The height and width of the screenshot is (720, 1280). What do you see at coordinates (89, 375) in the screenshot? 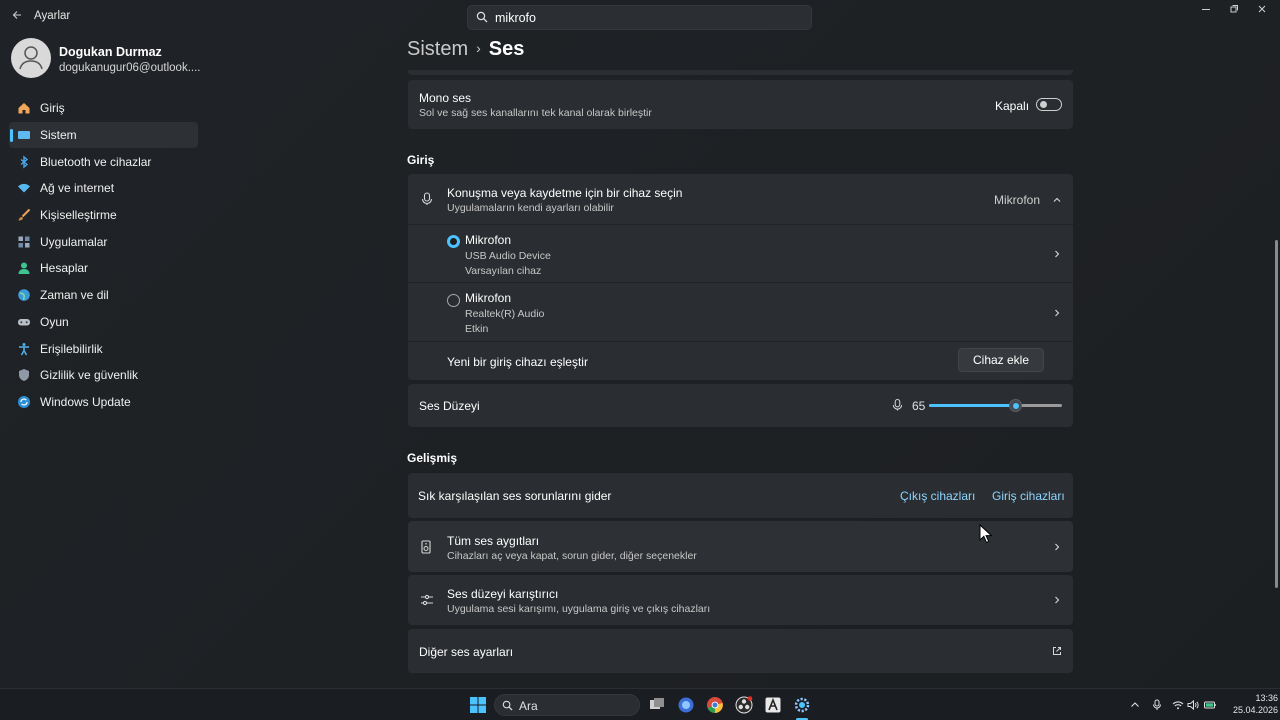
I see `sidebar-item-label: Gizlilik ve güvenlik` at bounding box center [89, 375].